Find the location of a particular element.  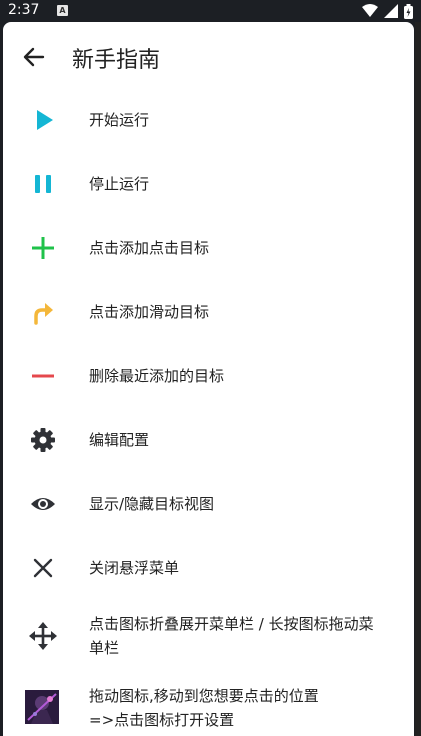

move-icon is located at coordinates (43, 636).